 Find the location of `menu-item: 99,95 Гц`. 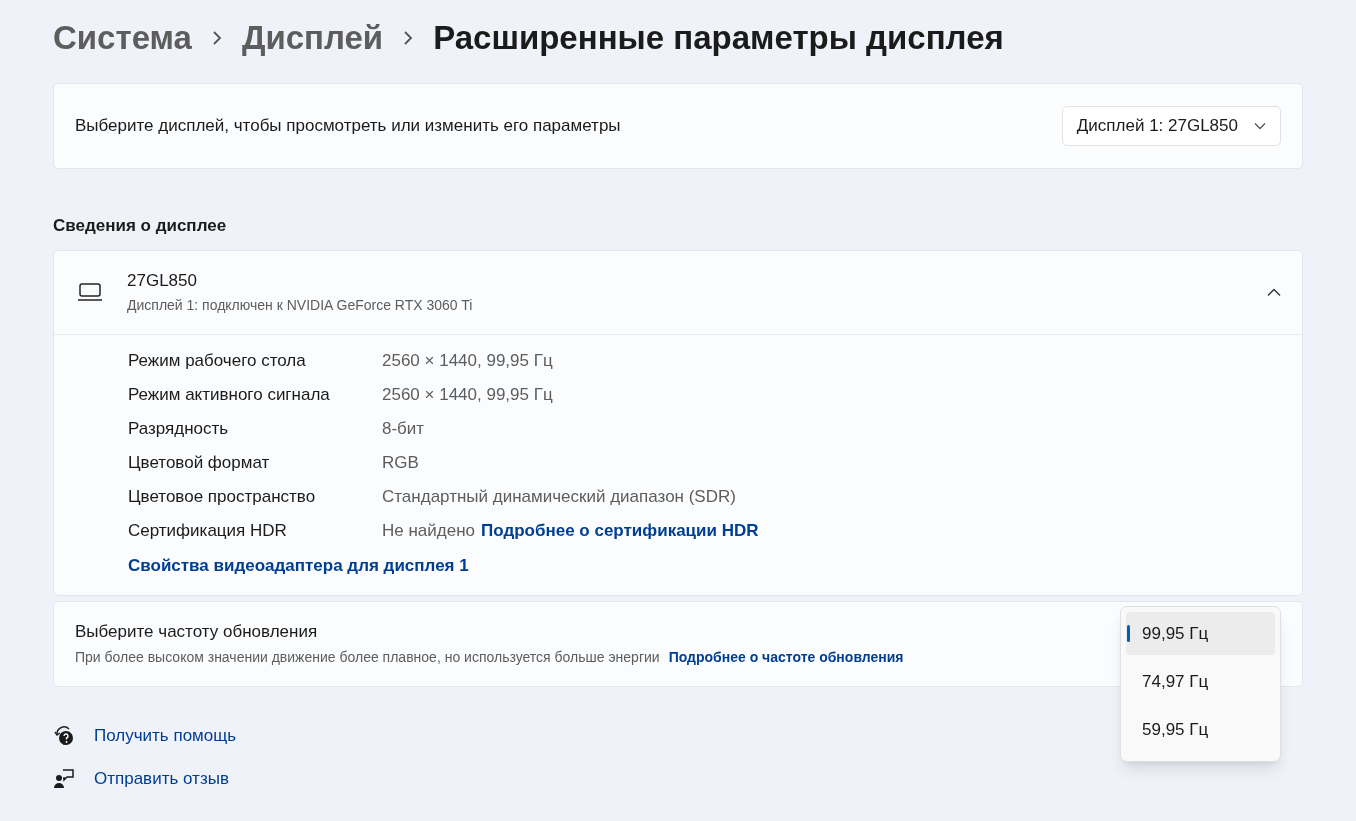

menu-item: 99,95 Гц is located at coordinates (1200, 633).